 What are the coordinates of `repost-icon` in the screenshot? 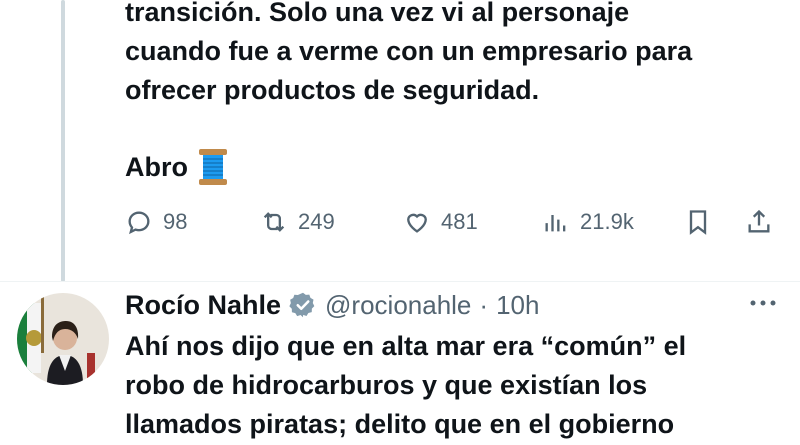 It's located at (274, 222).